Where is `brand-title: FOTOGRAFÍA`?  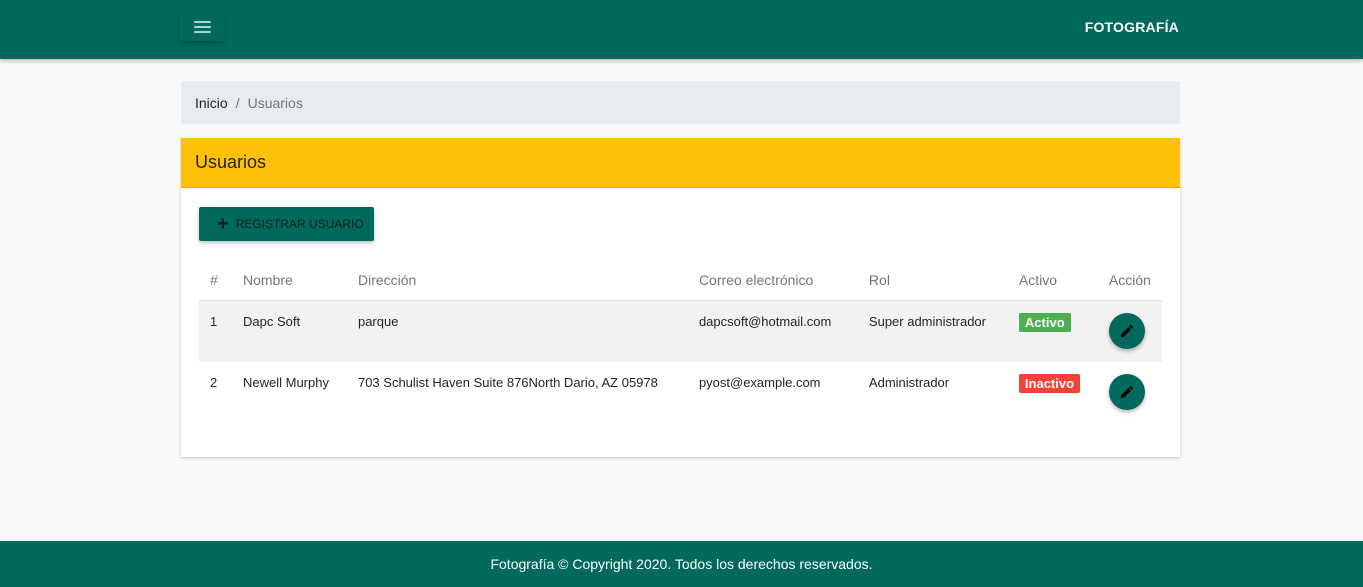 brand-title: FOTOGRAFÍA is located at coordinates (1132, 27).